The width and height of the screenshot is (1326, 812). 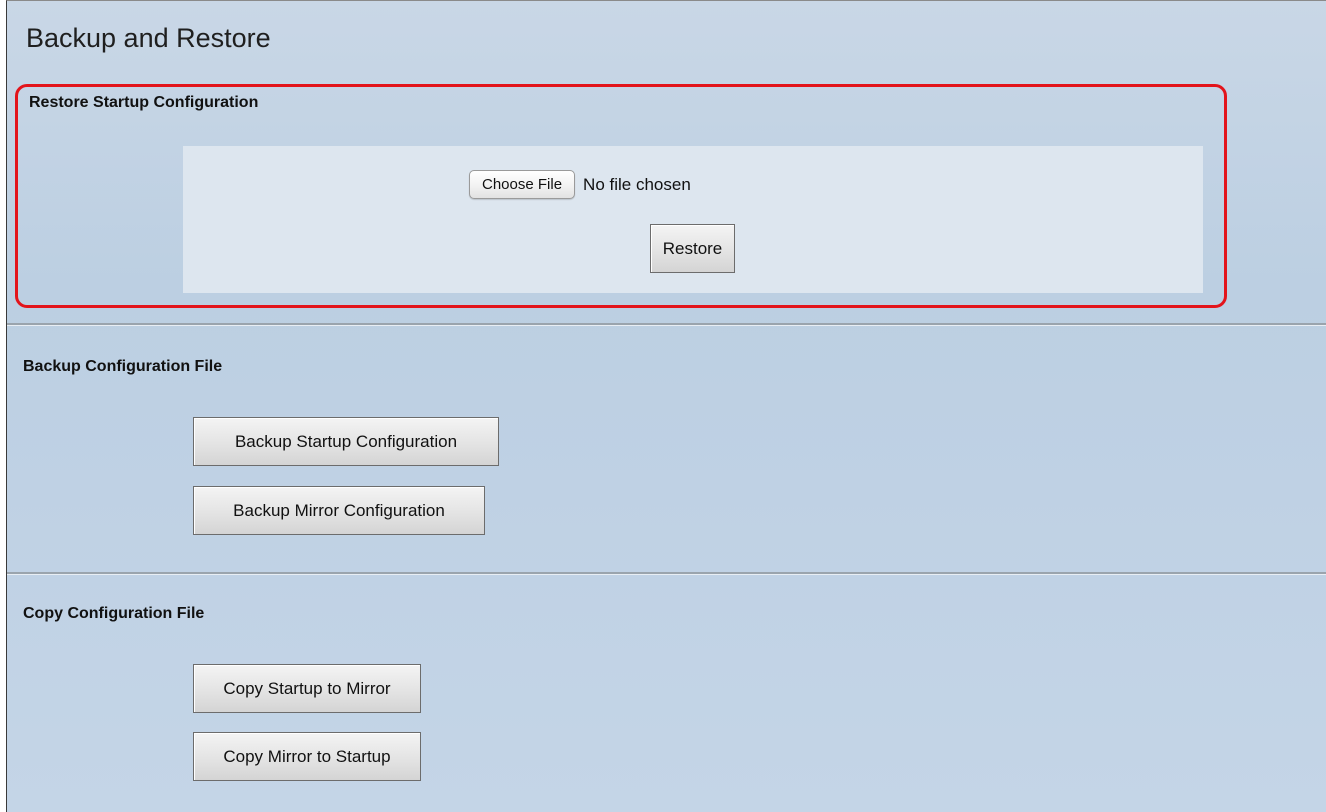 What do you see at coordinates (339, 510) in the screenshot?
I see `backup-mirror-configuration-button: Backup Mirror Configuration` at bounding box center [339, 510].